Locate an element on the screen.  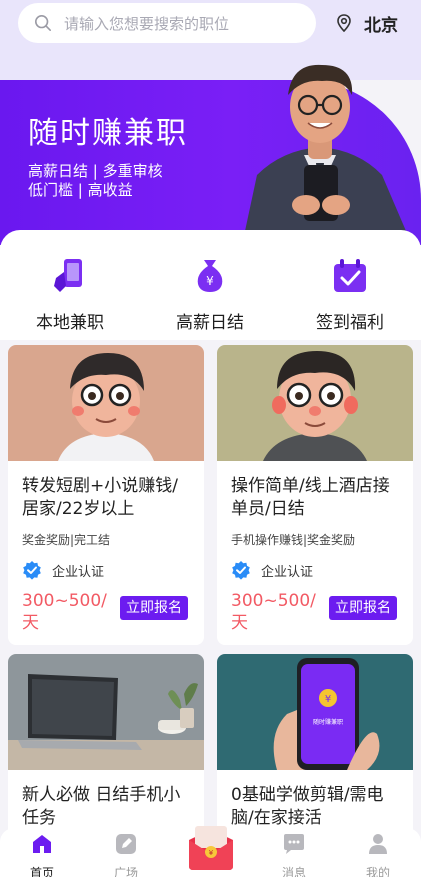
feature-high-pay-daily: ¥ 高薪日结 is located at coordinates (210, 294).